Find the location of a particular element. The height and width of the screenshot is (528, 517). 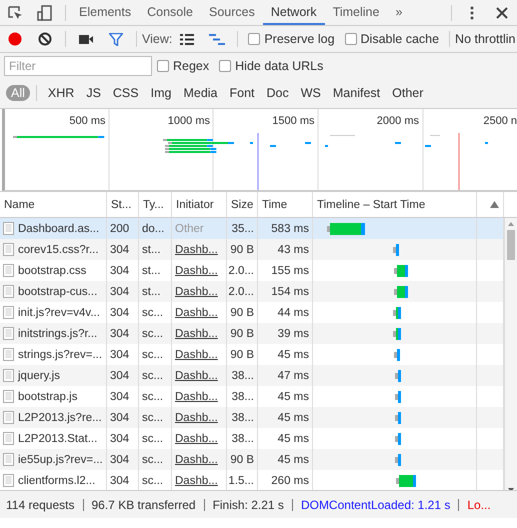

hide-data-urls-checkbox: Hide data URLs is located at coordinates (271, 65).